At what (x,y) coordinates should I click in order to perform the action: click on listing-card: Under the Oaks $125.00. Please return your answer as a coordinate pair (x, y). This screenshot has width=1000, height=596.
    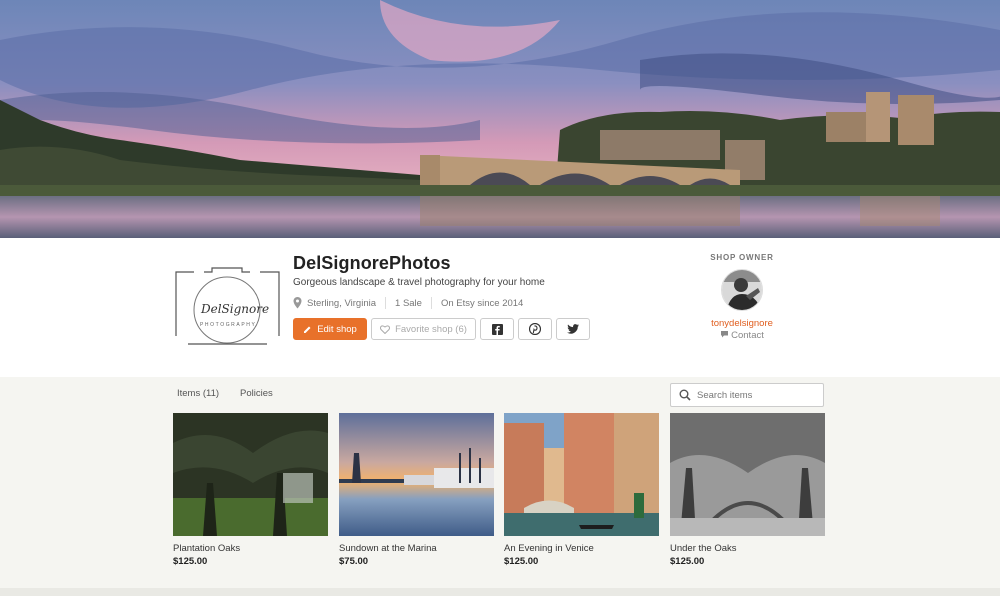
    Looking at the image, I should click on (747, 490).